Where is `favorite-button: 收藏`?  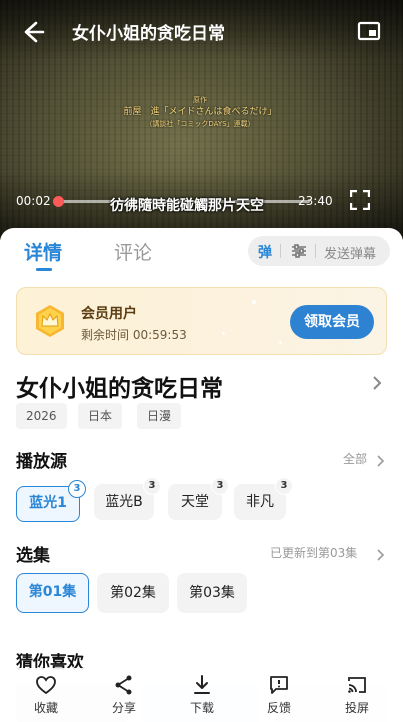 favorite-button: 收藏 is located at coordinates (46, 695).